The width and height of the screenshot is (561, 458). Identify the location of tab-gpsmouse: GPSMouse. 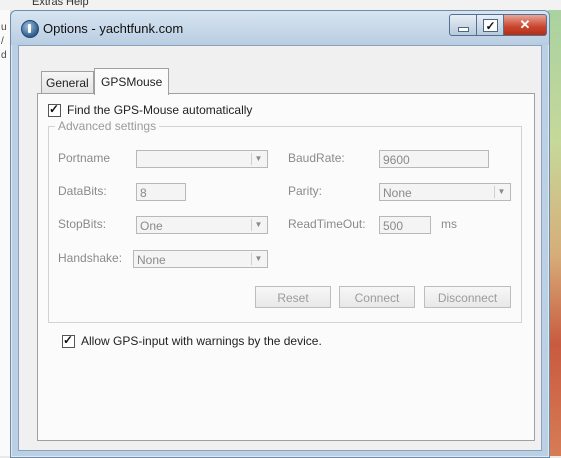
(132, 81).